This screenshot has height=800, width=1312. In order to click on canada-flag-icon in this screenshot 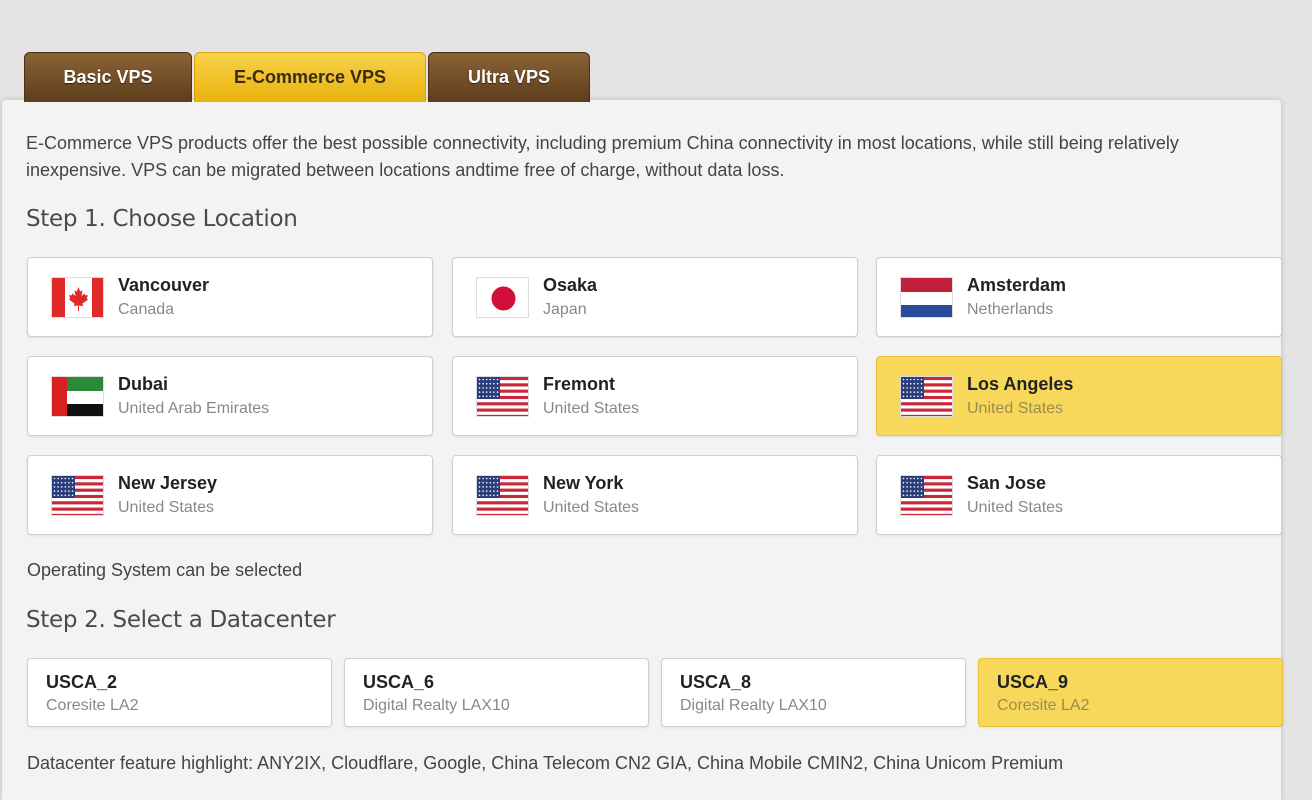, I will do `click(77, 297)`.